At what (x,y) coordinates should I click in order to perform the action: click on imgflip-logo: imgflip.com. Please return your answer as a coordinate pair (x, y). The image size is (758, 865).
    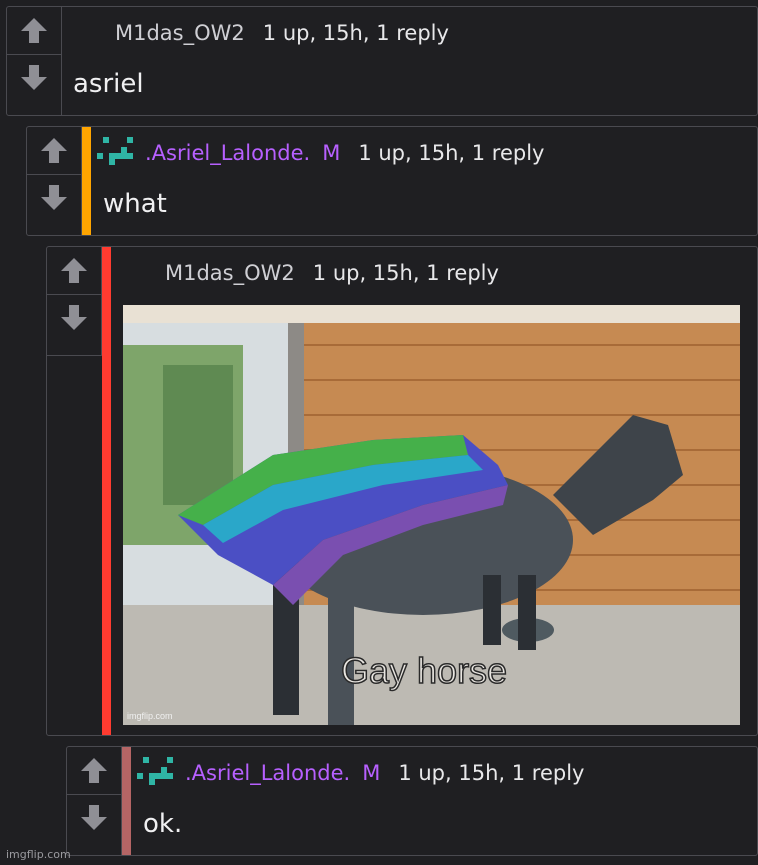
    Looking at the image, I should click on (38, 854).